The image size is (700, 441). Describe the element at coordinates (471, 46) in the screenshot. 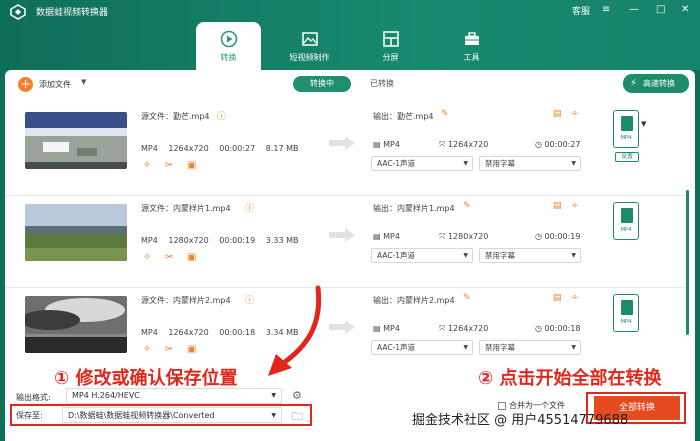

I see `tab-tools: 工具` at that location.